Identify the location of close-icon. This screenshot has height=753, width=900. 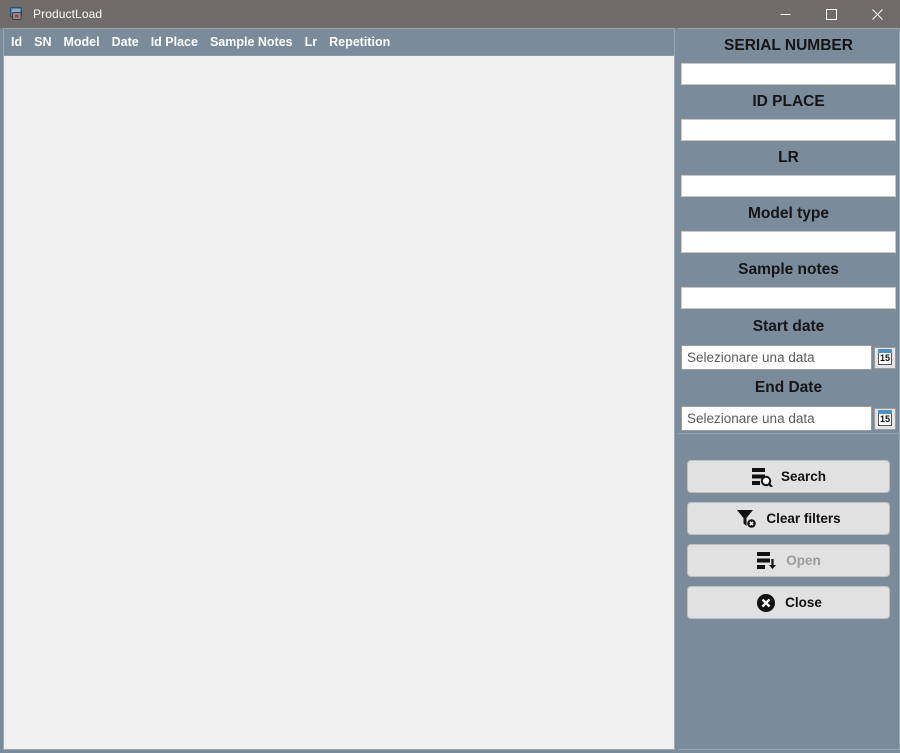
(877, 14).